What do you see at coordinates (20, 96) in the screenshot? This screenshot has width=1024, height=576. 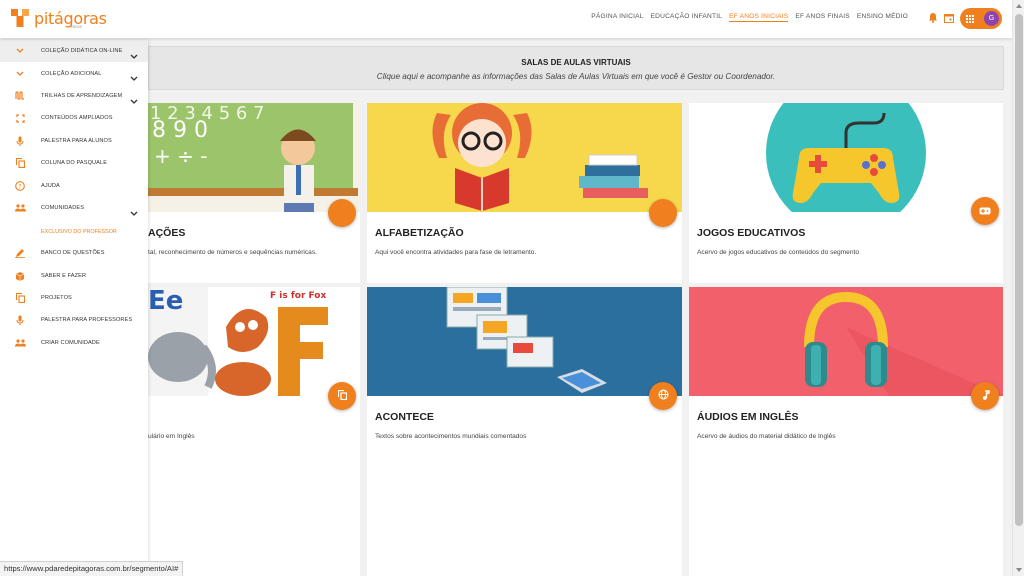 I see `route-icon` at bounding box center [20, 96].